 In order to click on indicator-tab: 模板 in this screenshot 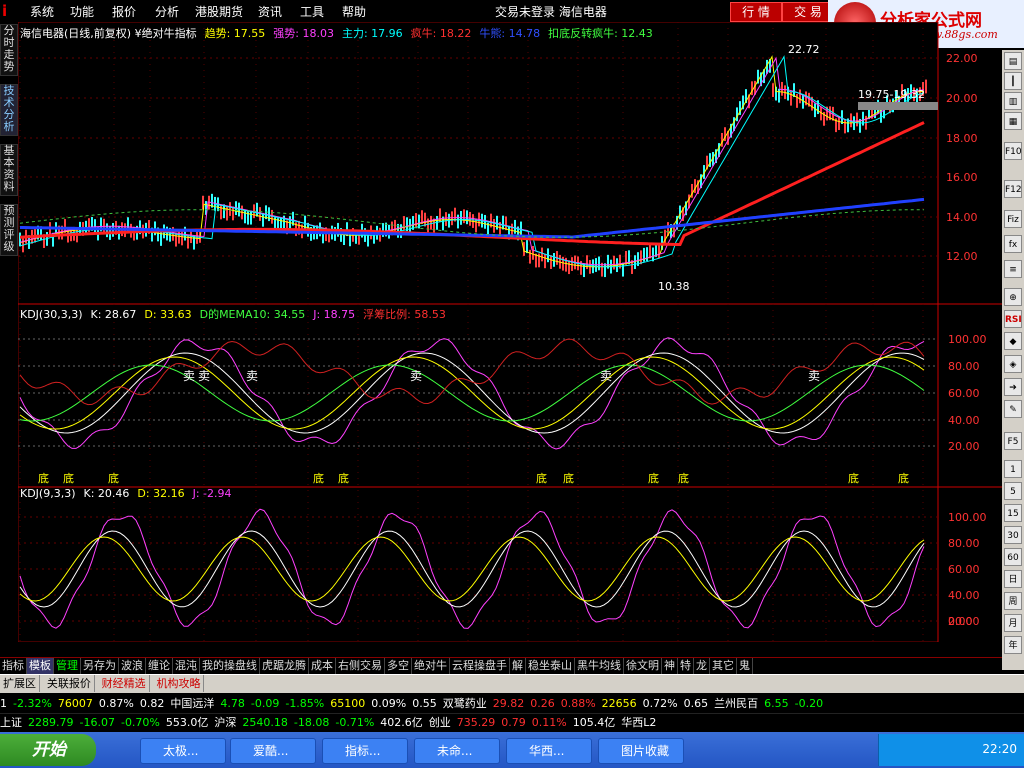, I will do `click(40, 666)`.